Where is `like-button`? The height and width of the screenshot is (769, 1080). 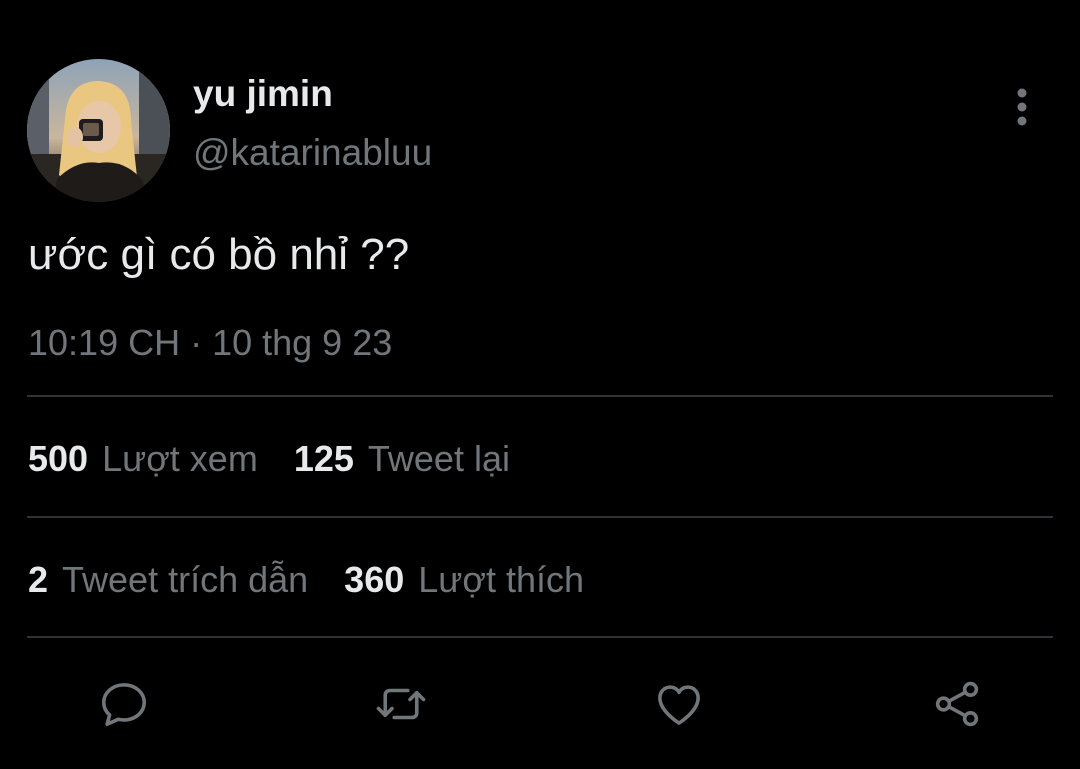 like-button is located at coordinates (679, 704).